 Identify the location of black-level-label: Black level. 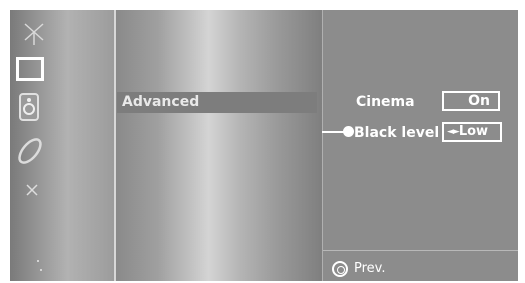
(397, 133).